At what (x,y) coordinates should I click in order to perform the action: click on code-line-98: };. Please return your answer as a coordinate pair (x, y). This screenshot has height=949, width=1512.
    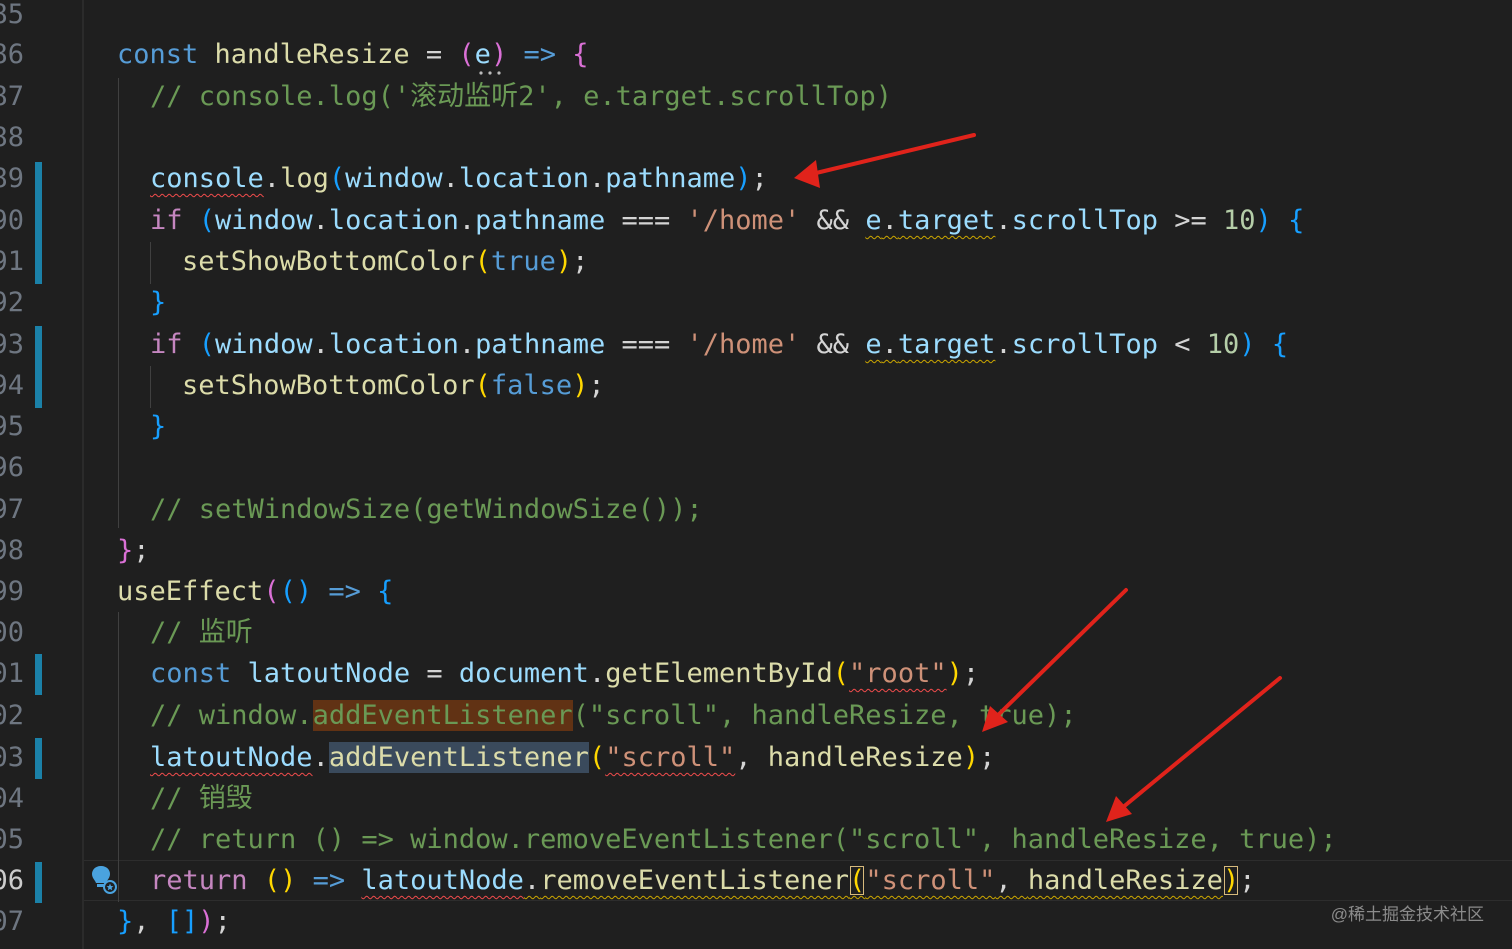
    Looking at the image, I should click on (133, 550).